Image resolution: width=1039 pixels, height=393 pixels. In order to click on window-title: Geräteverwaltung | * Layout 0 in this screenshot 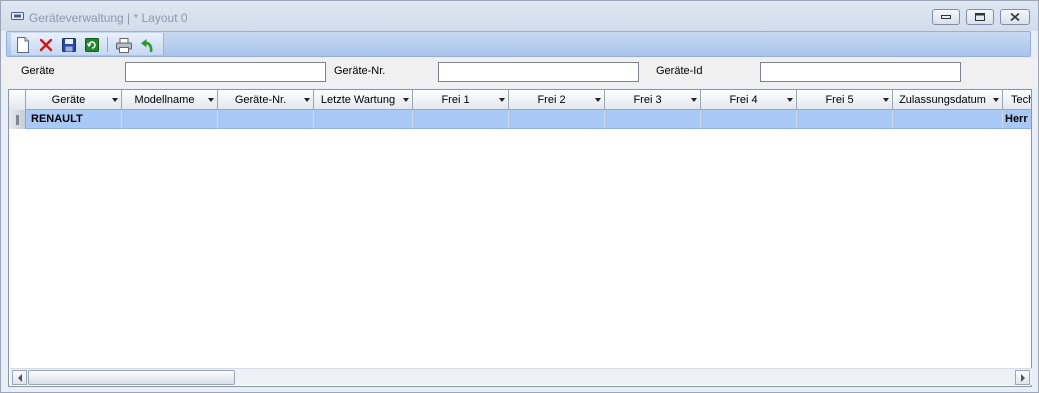, I will do `click(108, 18)`.